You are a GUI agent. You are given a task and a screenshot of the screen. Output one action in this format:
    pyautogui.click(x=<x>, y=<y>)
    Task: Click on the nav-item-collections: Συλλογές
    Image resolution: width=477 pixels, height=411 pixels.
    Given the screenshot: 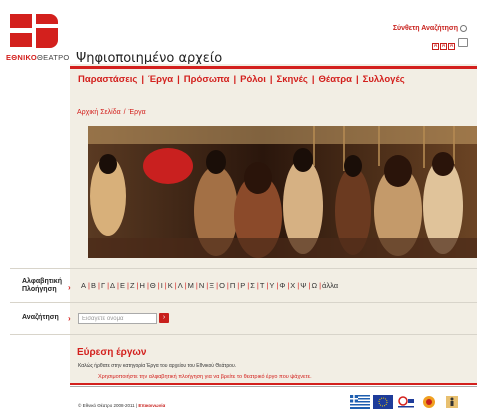 What is the action you would take?
    pyautogui.click(x=384, y=79)
    